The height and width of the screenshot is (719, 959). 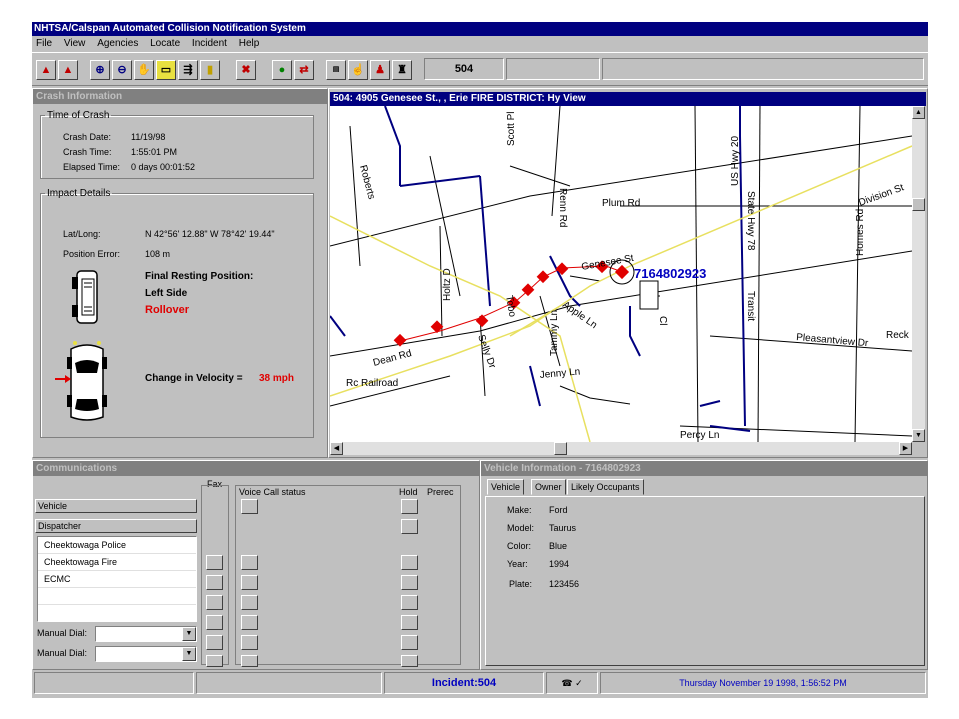 What do you see at coordinates (480, 44) in the screenshot?
I see `menu-bar: File View Agencies Locate Incident Help` at bounding box center [480, 44].